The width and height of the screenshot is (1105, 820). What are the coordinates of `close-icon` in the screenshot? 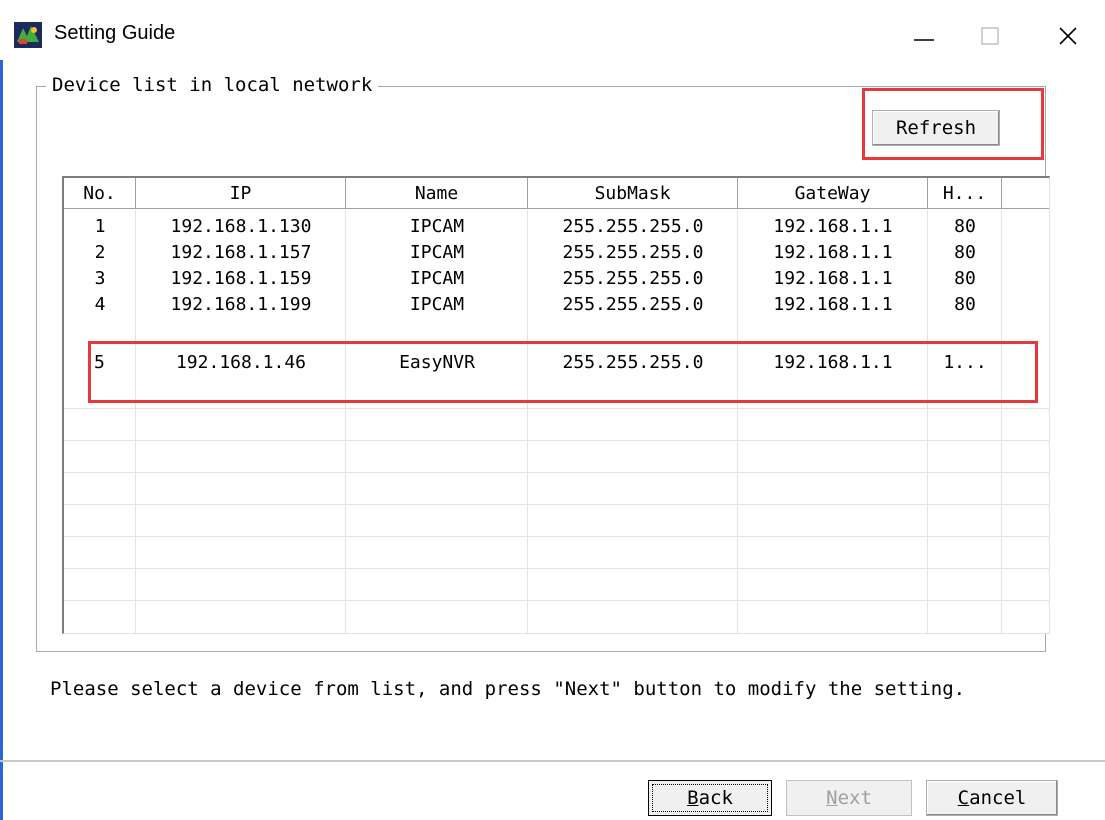 It's located at (1068, 36).